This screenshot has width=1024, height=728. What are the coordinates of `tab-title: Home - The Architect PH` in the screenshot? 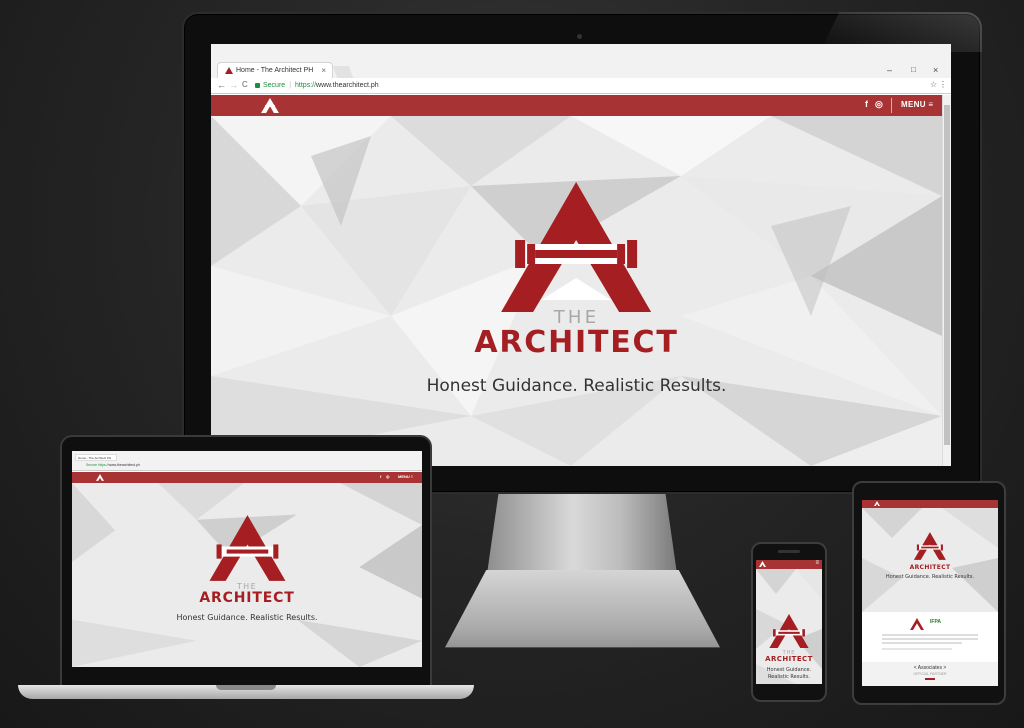 It's located at (275, 70).